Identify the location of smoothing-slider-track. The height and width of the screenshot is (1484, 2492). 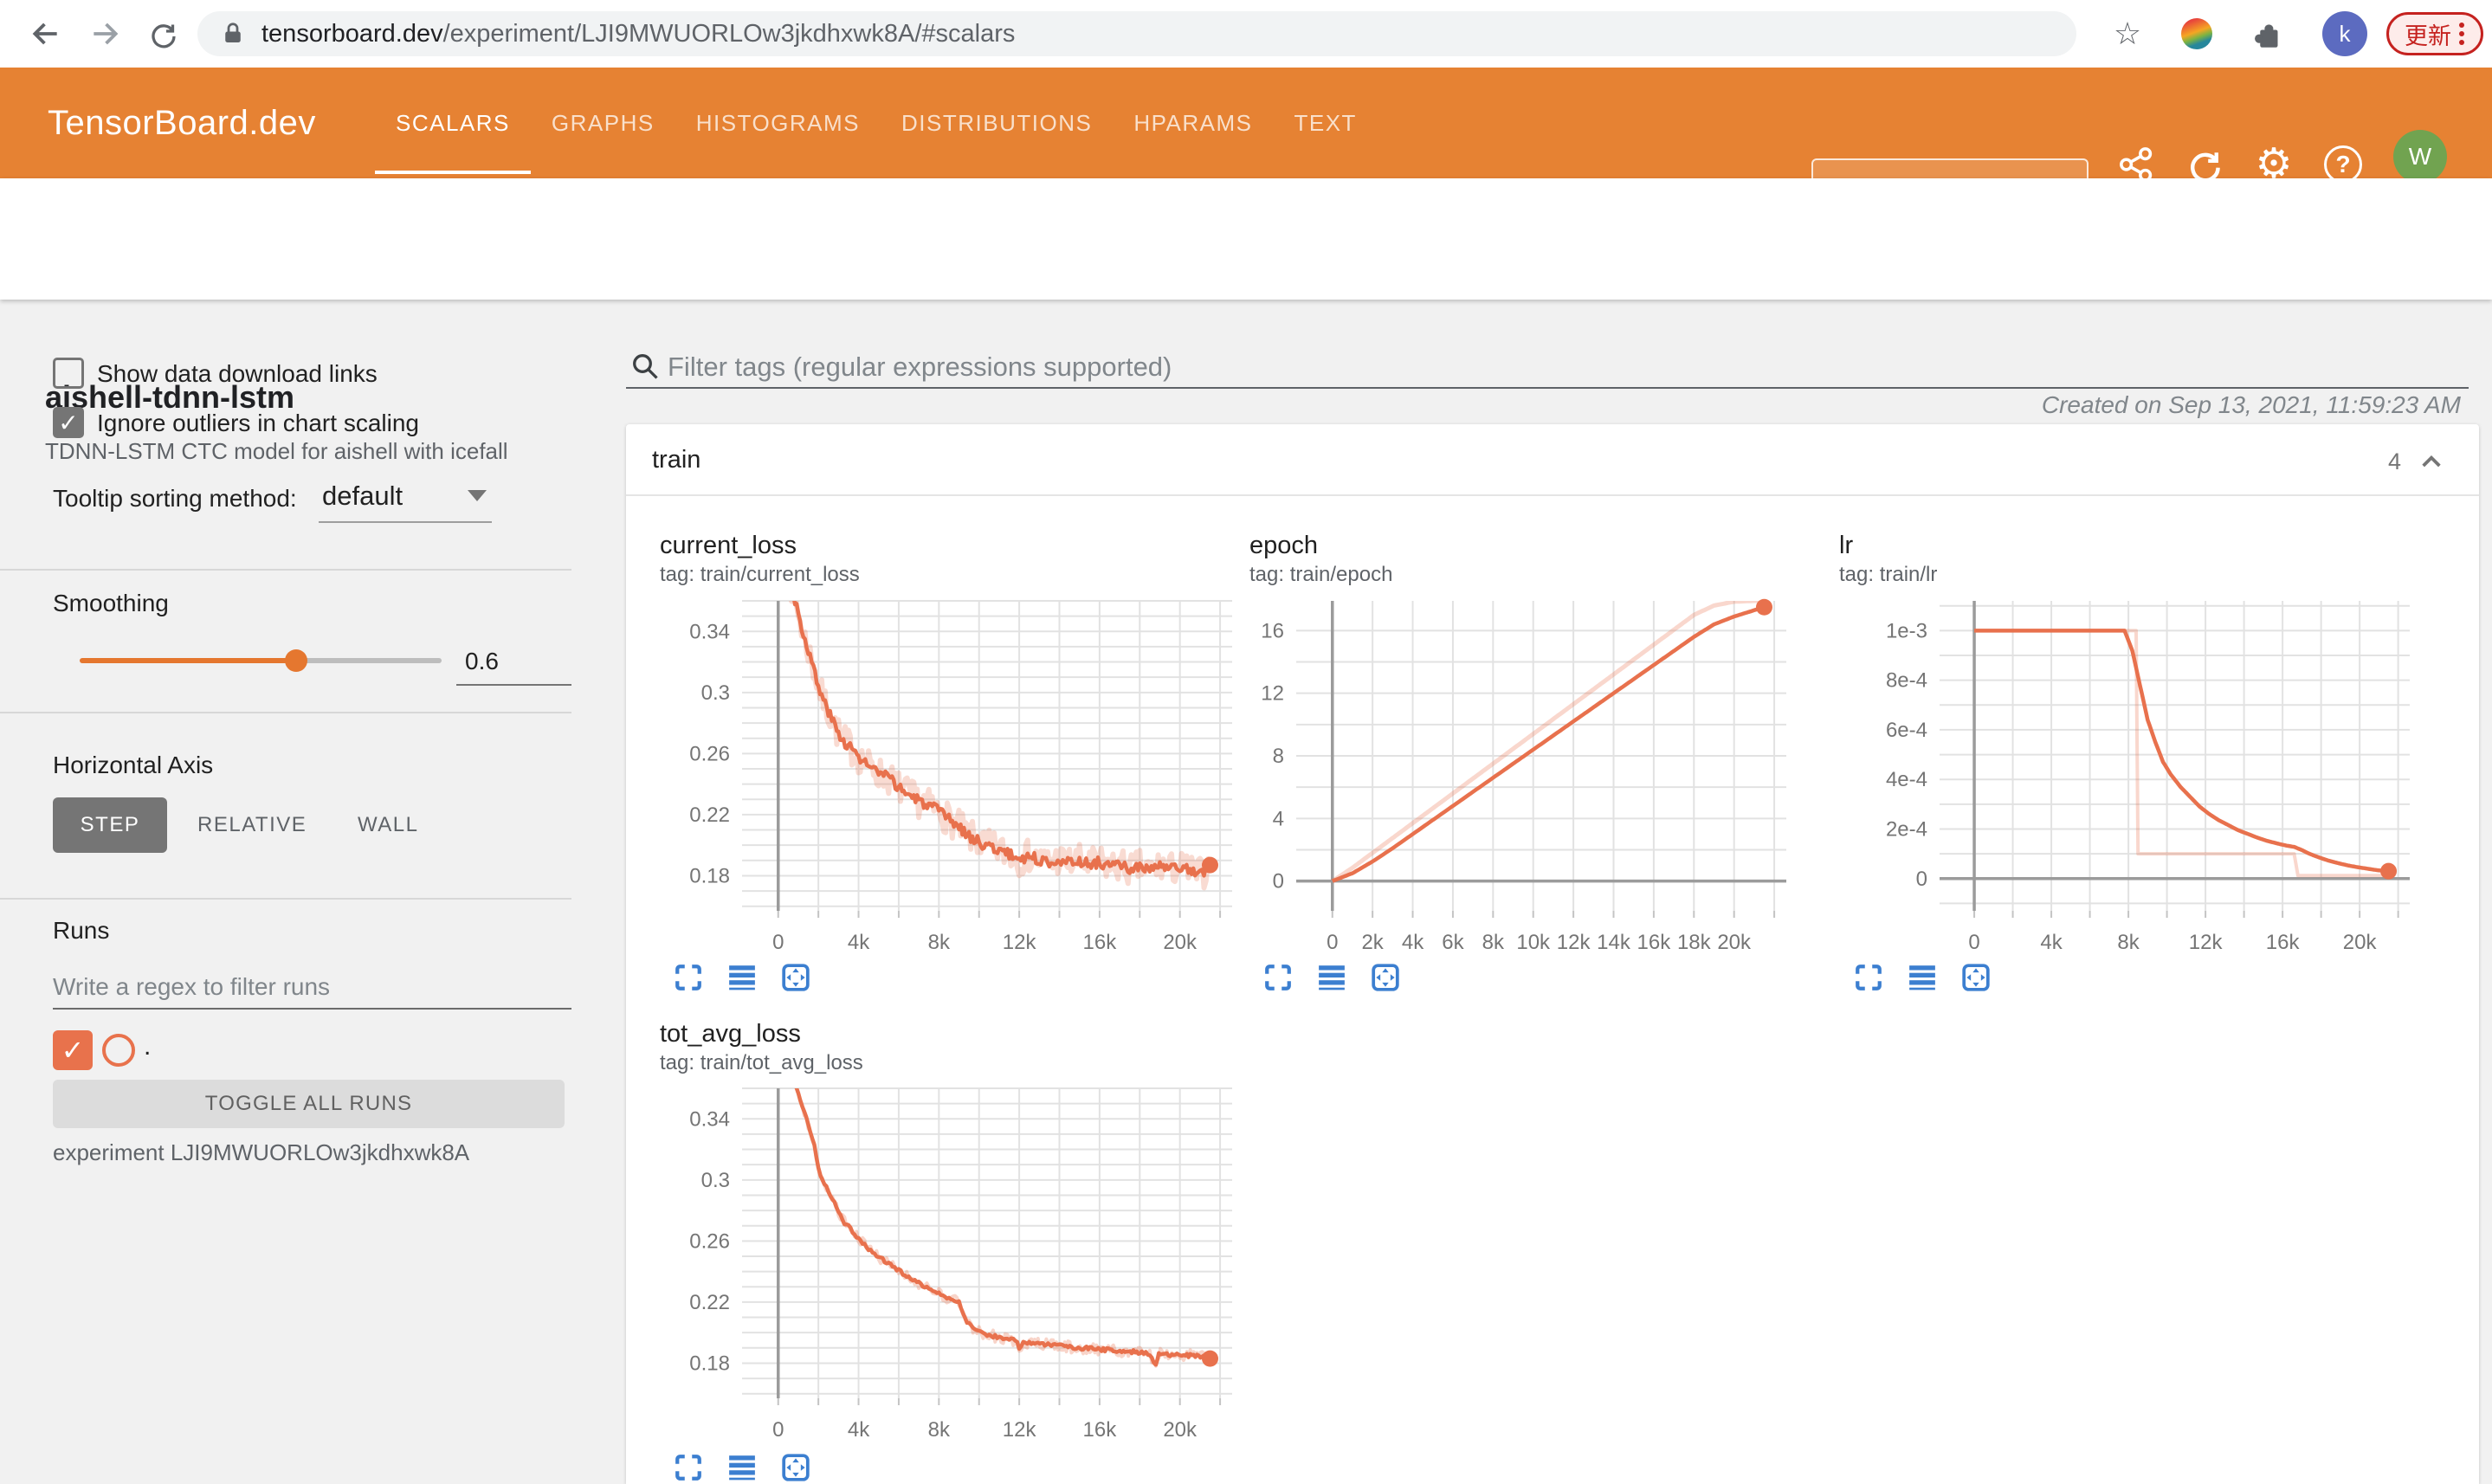
(368, 660).